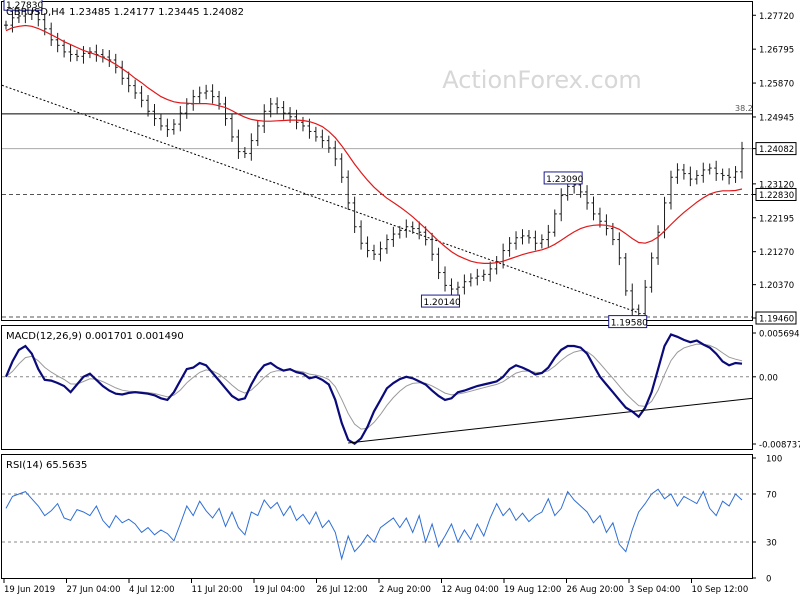  Describe the element at coordinates (654, 590) in the screenshot. I see `time-axis-label: 3 Sep 04:00` at that location.